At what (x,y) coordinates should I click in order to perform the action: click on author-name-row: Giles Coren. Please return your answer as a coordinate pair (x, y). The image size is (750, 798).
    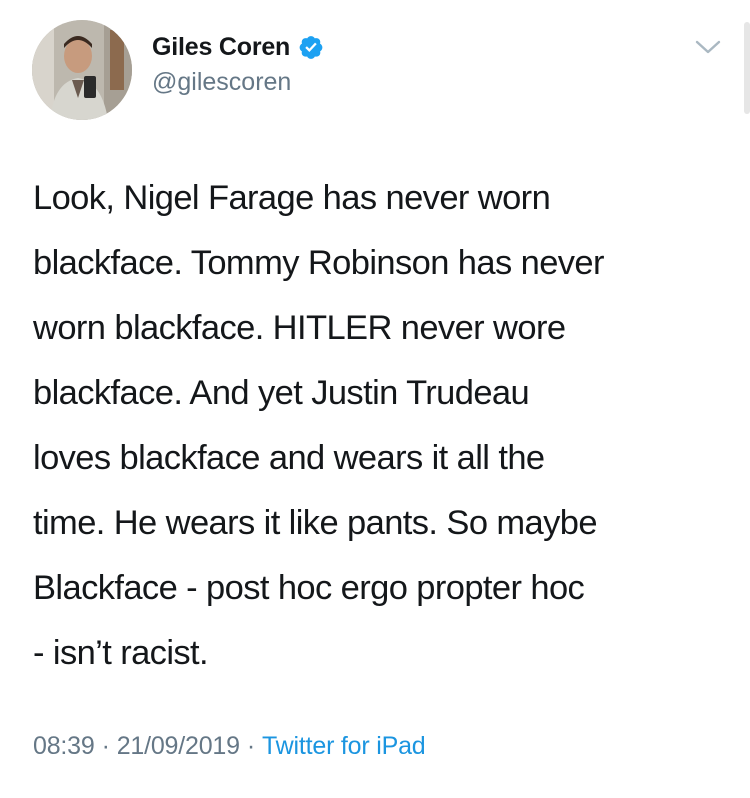
    Looking at the image, I should click on (238, 47).